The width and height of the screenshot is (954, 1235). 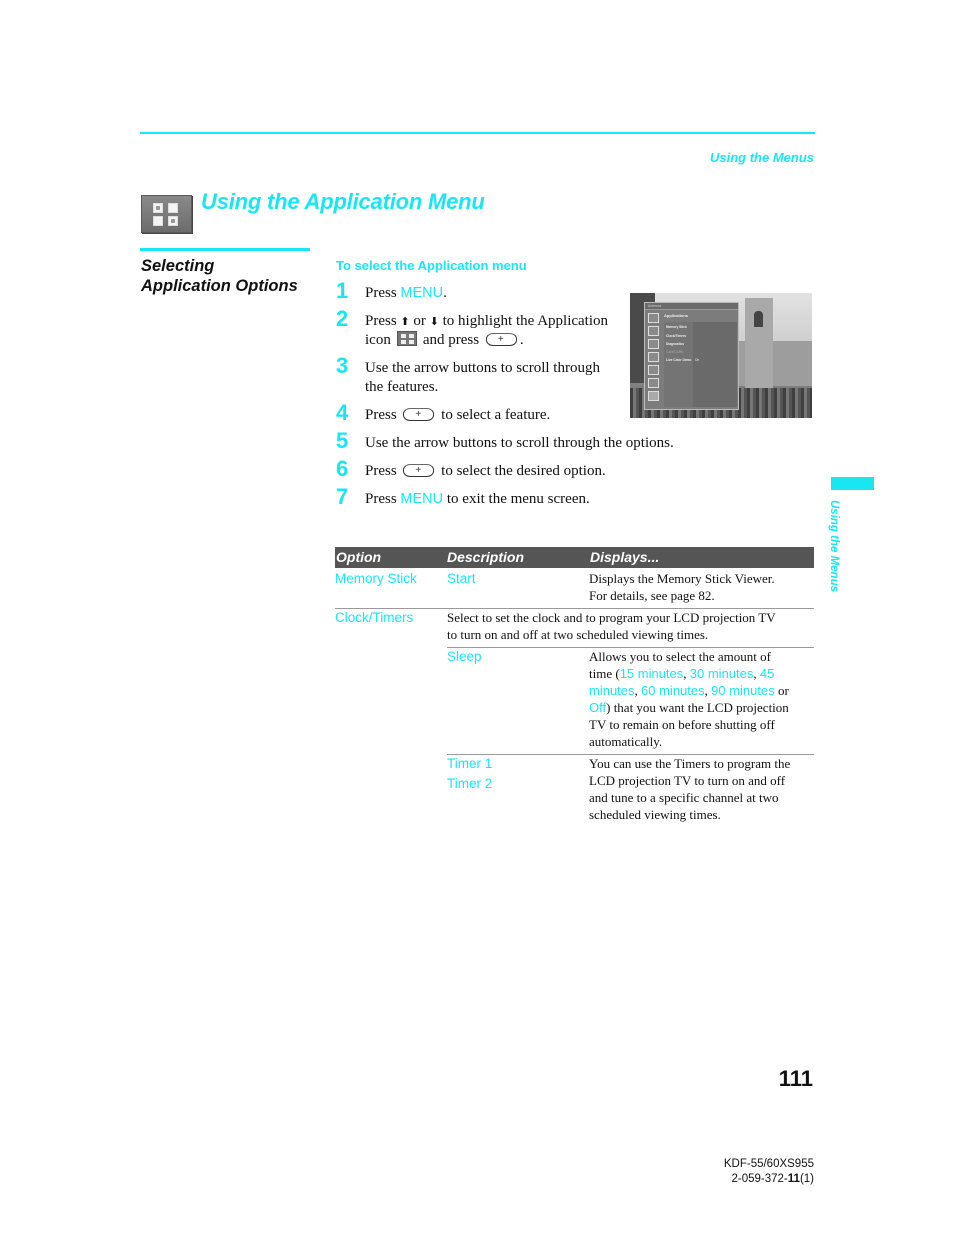 I want to click on step-number: 6, so click(x=342, y=468).